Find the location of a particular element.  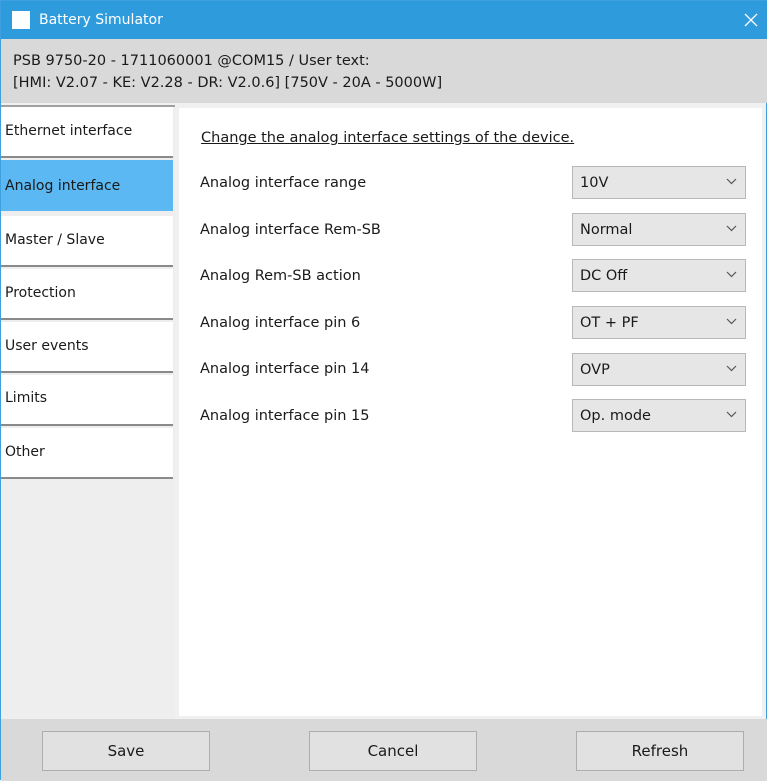

sidebar-item-master-slave: Master / Slave is located at coordinates (87, 241).